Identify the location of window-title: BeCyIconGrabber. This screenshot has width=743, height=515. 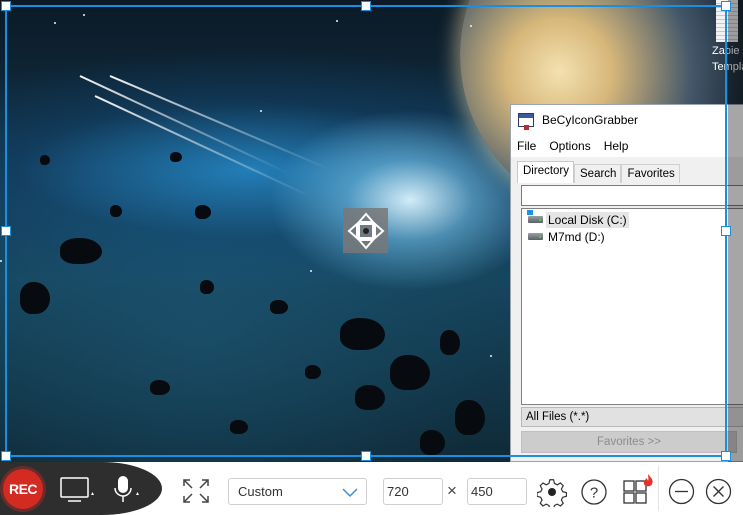
(590, 120).